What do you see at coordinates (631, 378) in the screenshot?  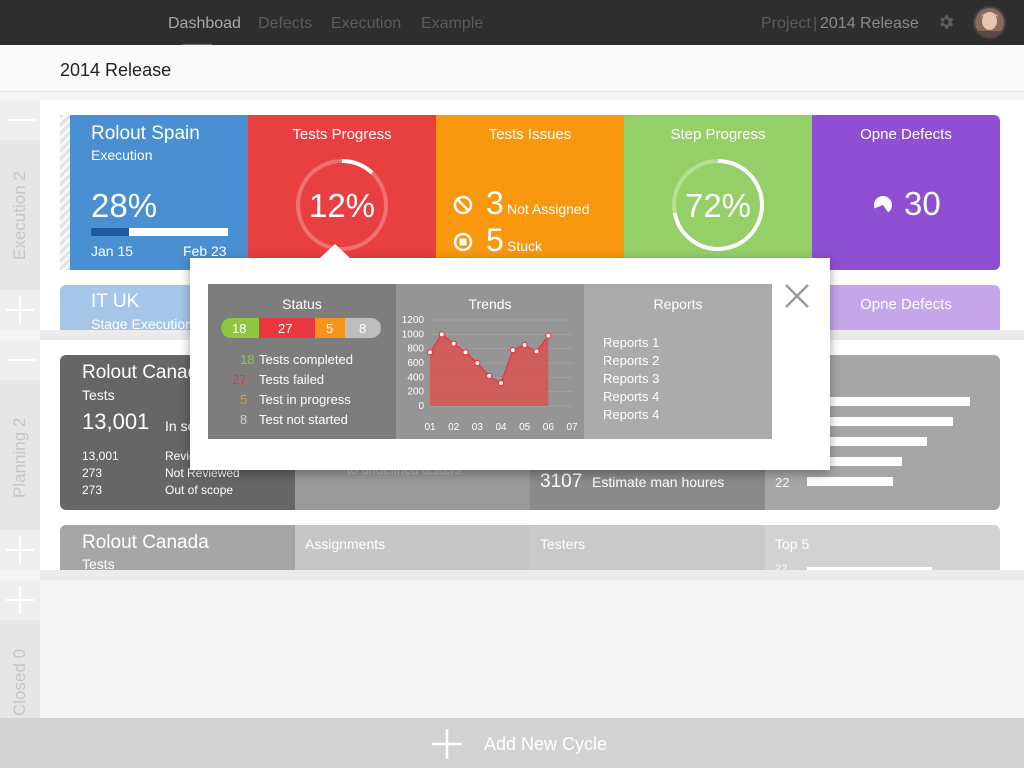 I see `report-link: Reports 3` at bounding box center [631, 378].